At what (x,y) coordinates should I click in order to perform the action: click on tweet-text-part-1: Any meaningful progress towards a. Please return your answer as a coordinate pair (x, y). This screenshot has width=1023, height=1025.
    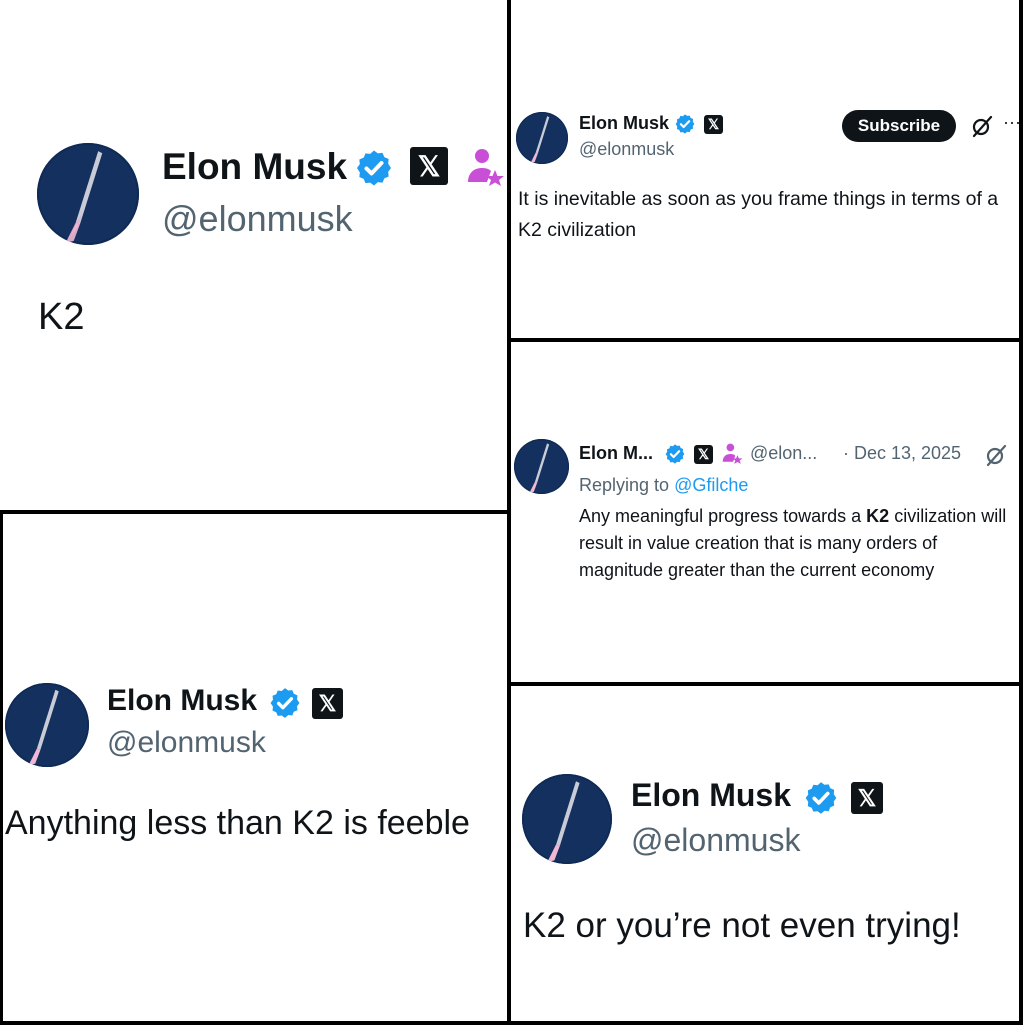
    Looking at the image, I should click on (720, 516).